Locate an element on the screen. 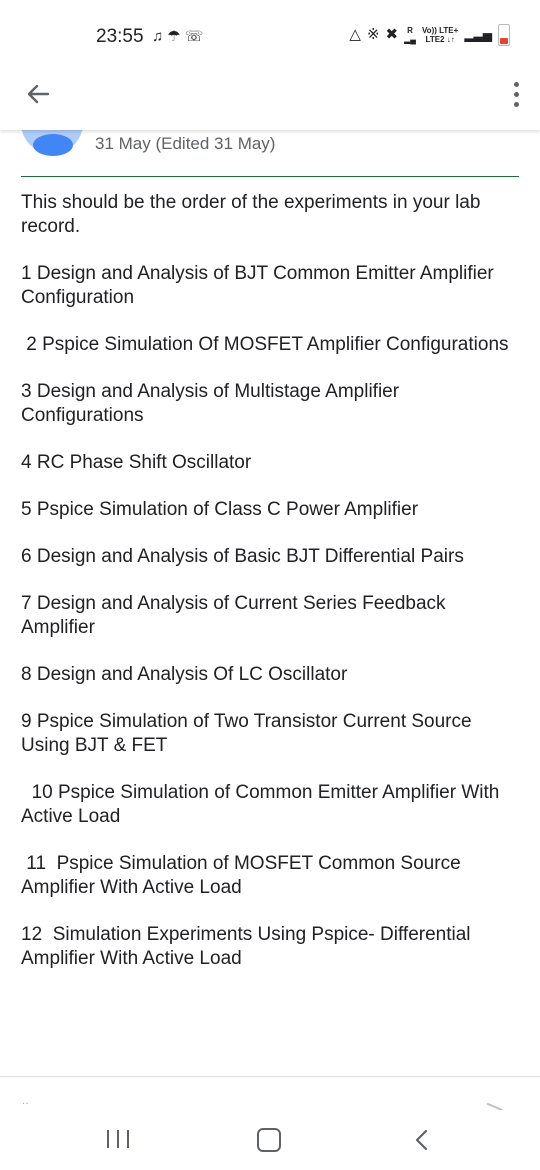 Image resolution: width=540 pixels, height=1170 pixels. arrow-back-icon is located at coordinates (38, 94).